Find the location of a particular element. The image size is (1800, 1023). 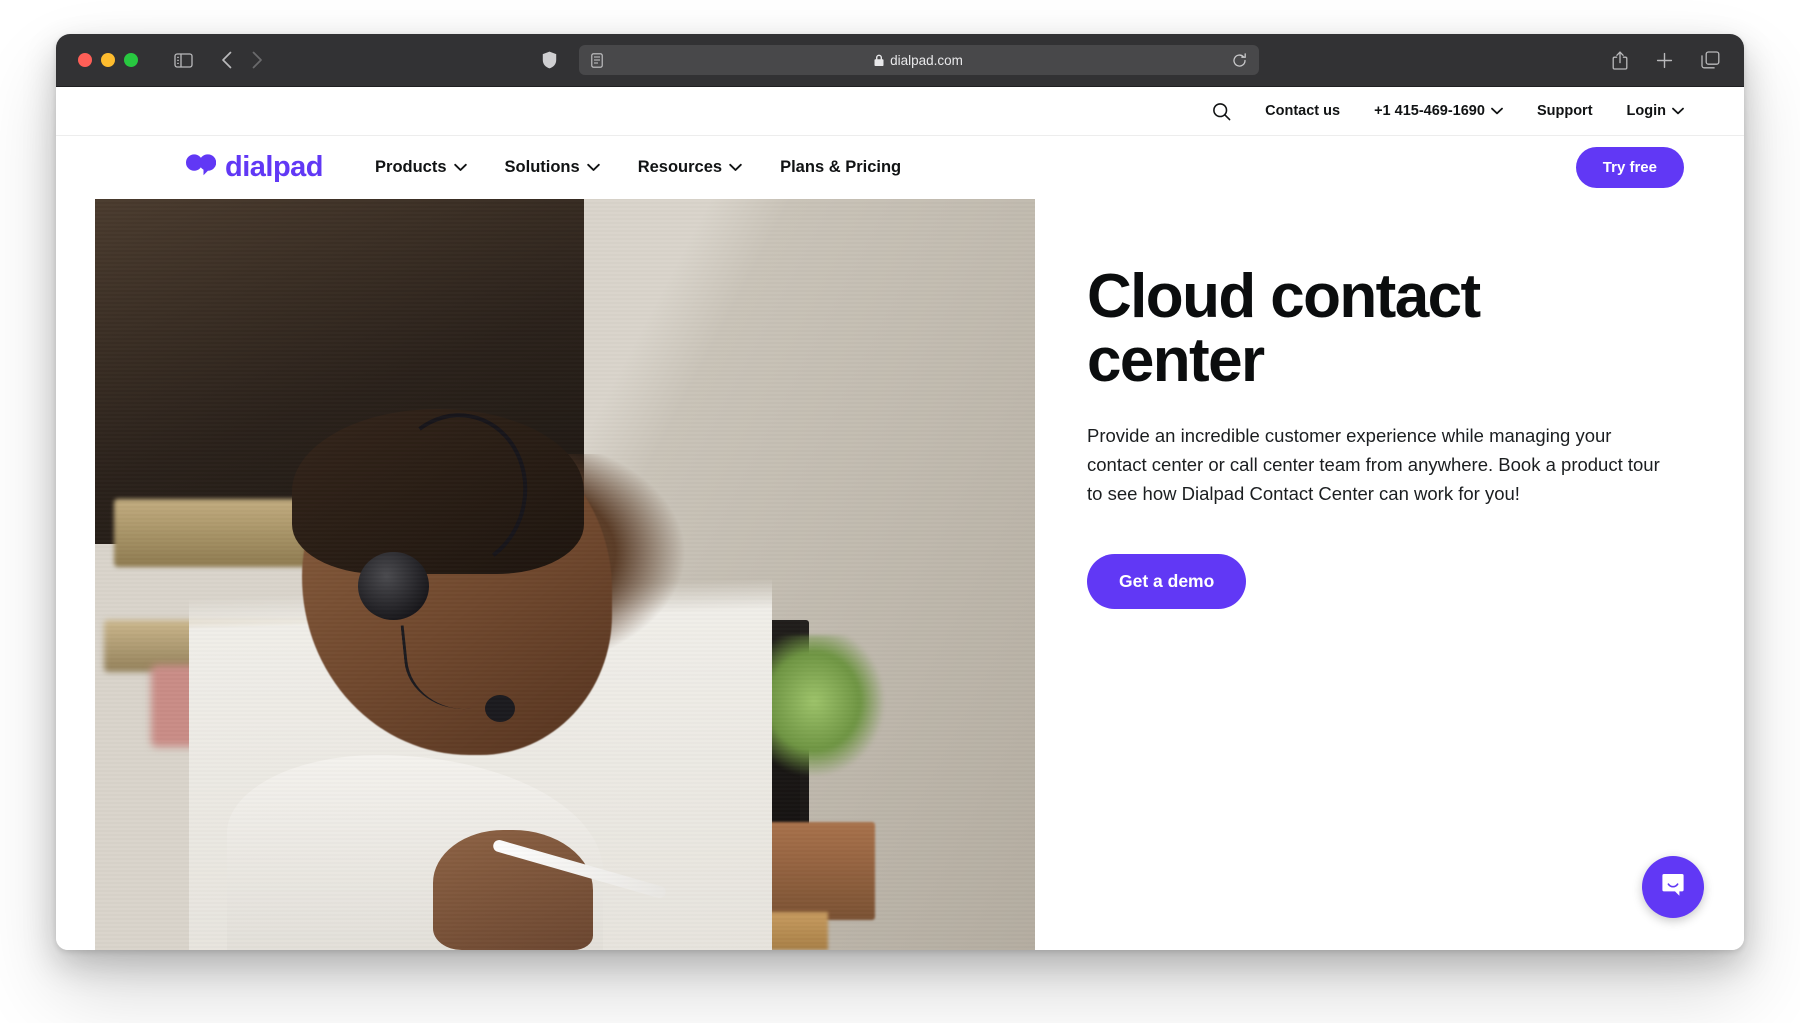

utility-item-phone: +1 415-469-1690 is located at coordinates (1438, 111).